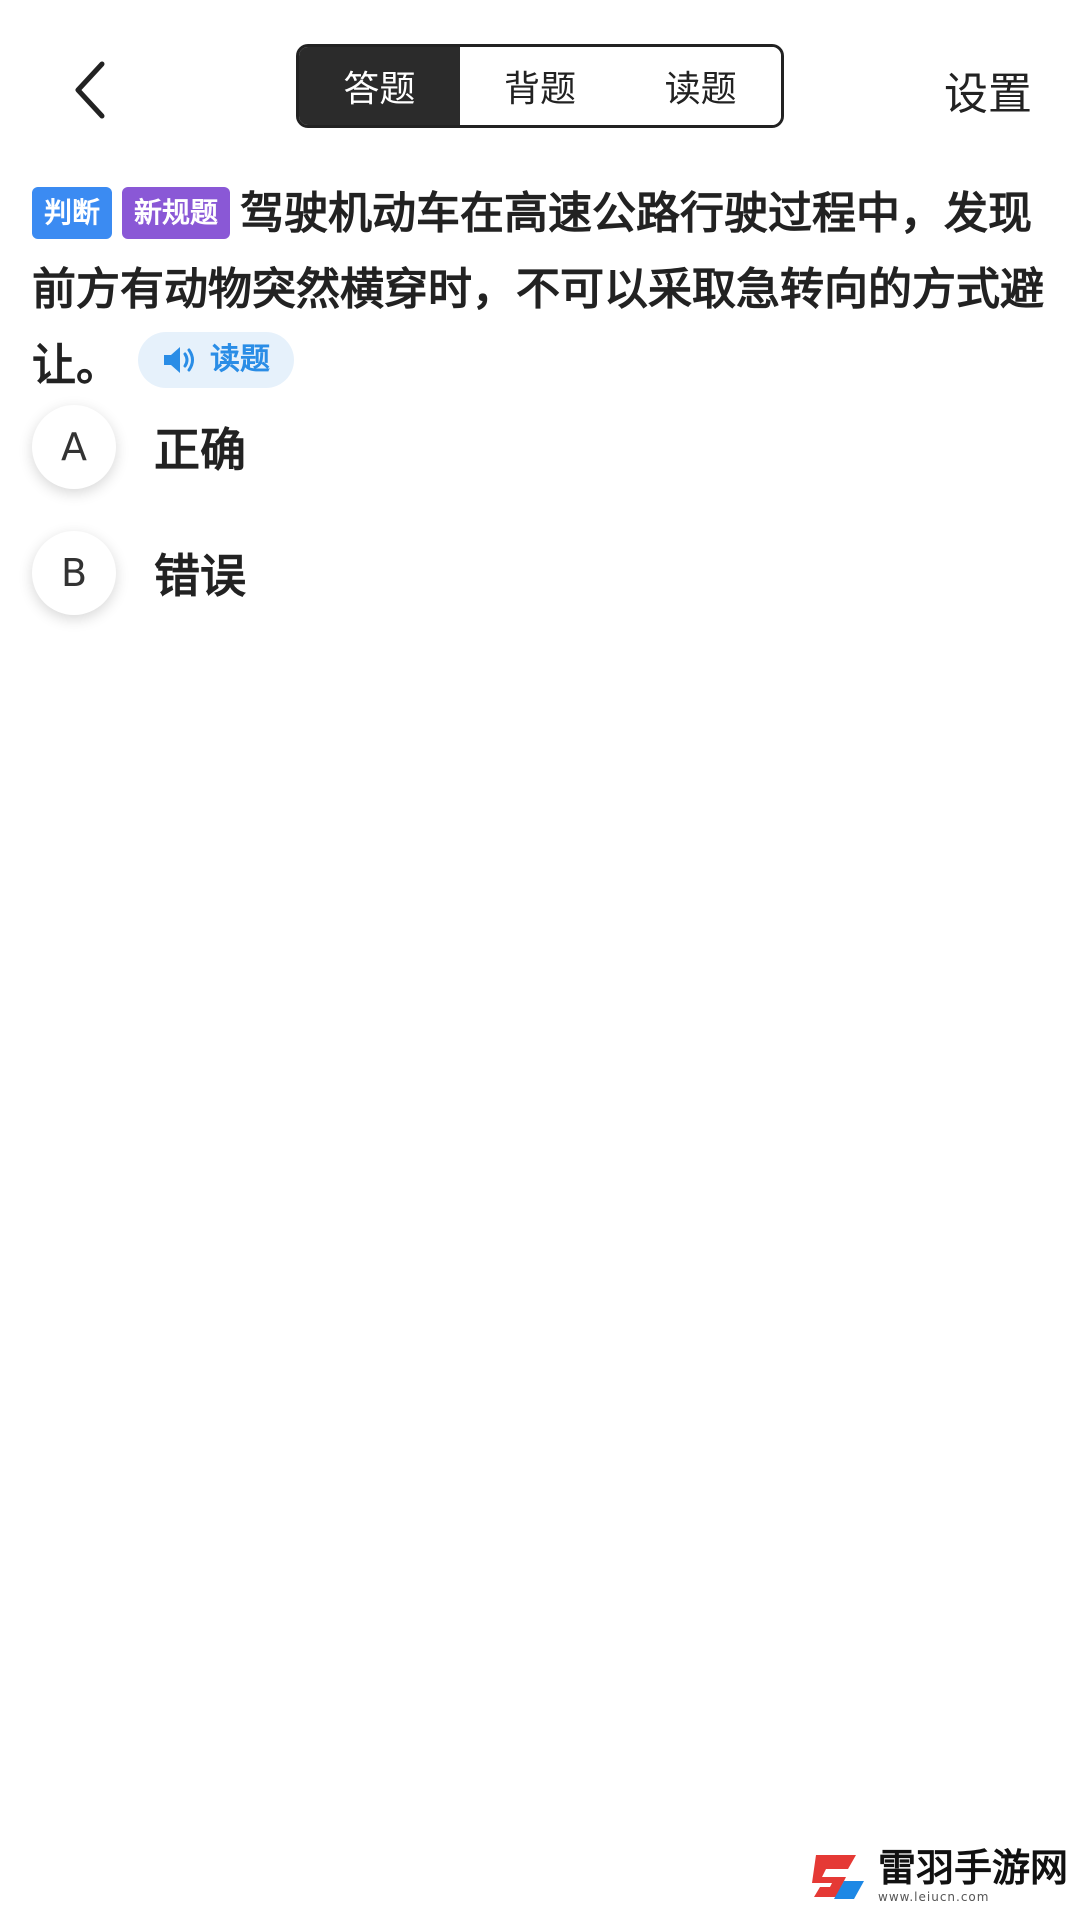 The image size is (1080, 1920). I want to click on top-bar: 答题 背题 读题 设置, so click(540, 90).